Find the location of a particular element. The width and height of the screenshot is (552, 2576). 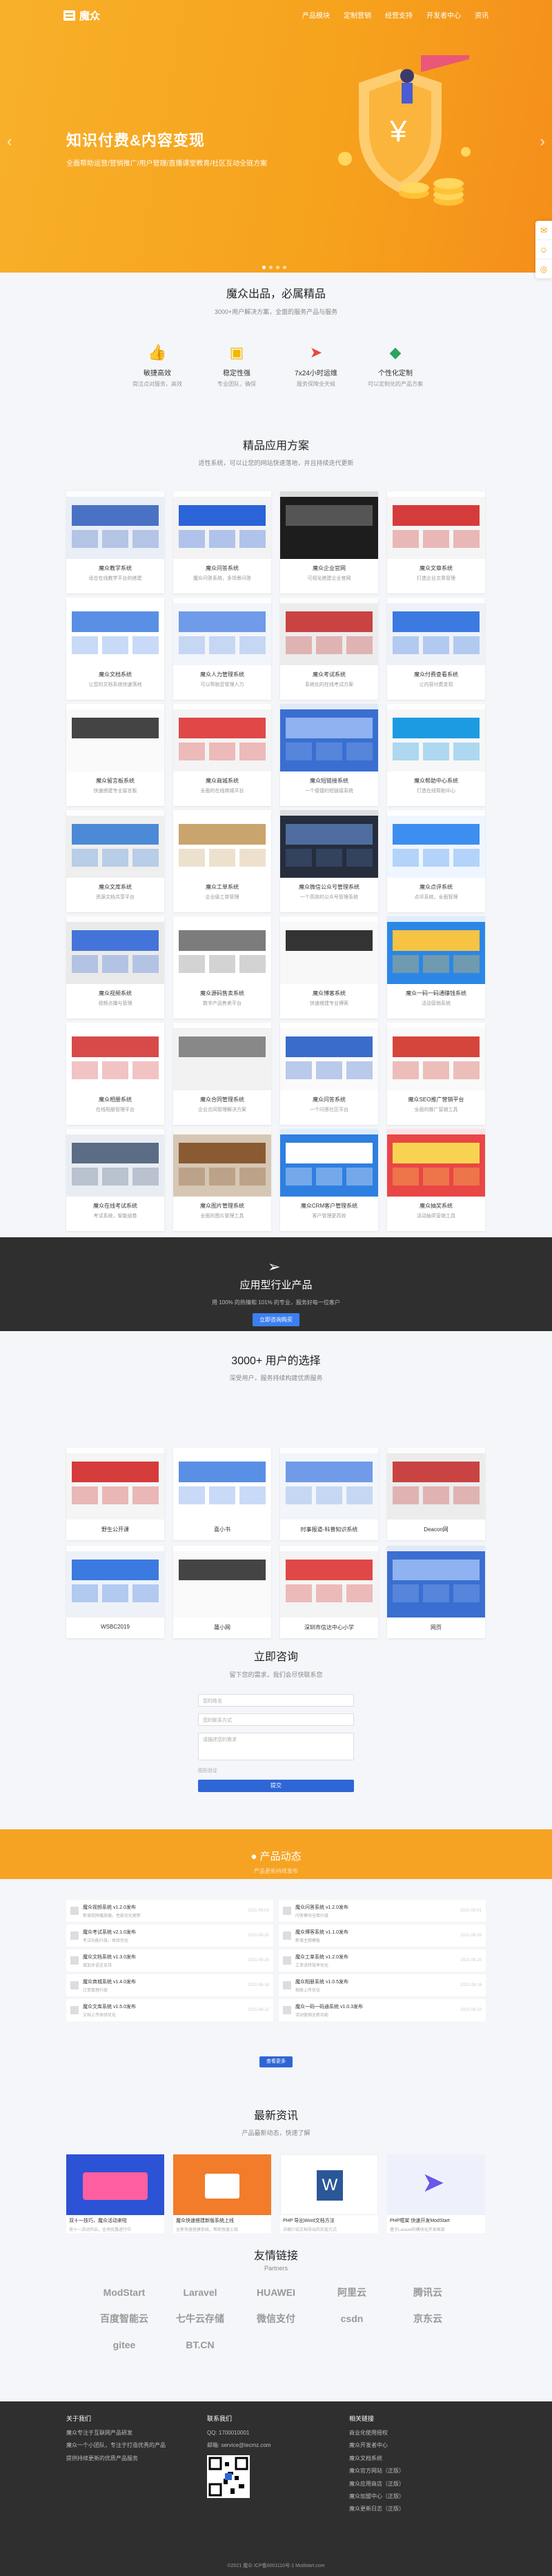

prev-slide-icon: ‹ is located at coordinates (9, 141).